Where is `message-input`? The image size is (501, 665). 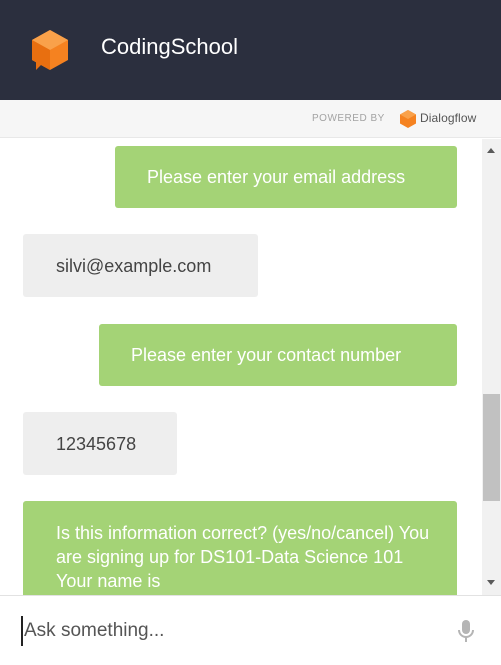 message-input is located at coordinates (226, 631).